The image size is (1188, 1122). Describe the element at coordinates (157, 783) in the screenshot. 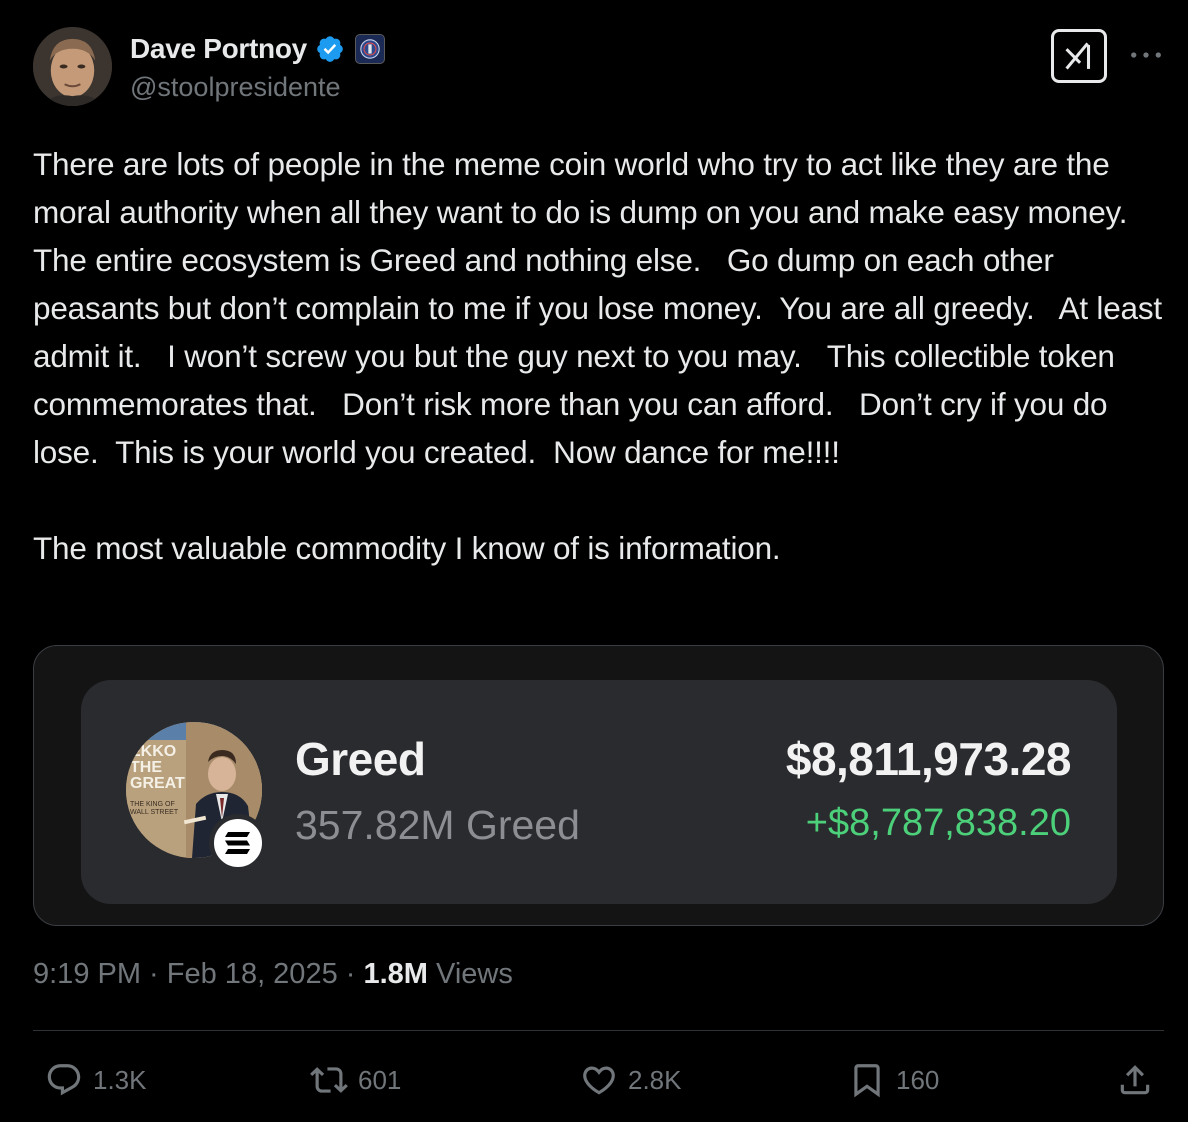

I see `poster-text-line3: GREAT` at that location.